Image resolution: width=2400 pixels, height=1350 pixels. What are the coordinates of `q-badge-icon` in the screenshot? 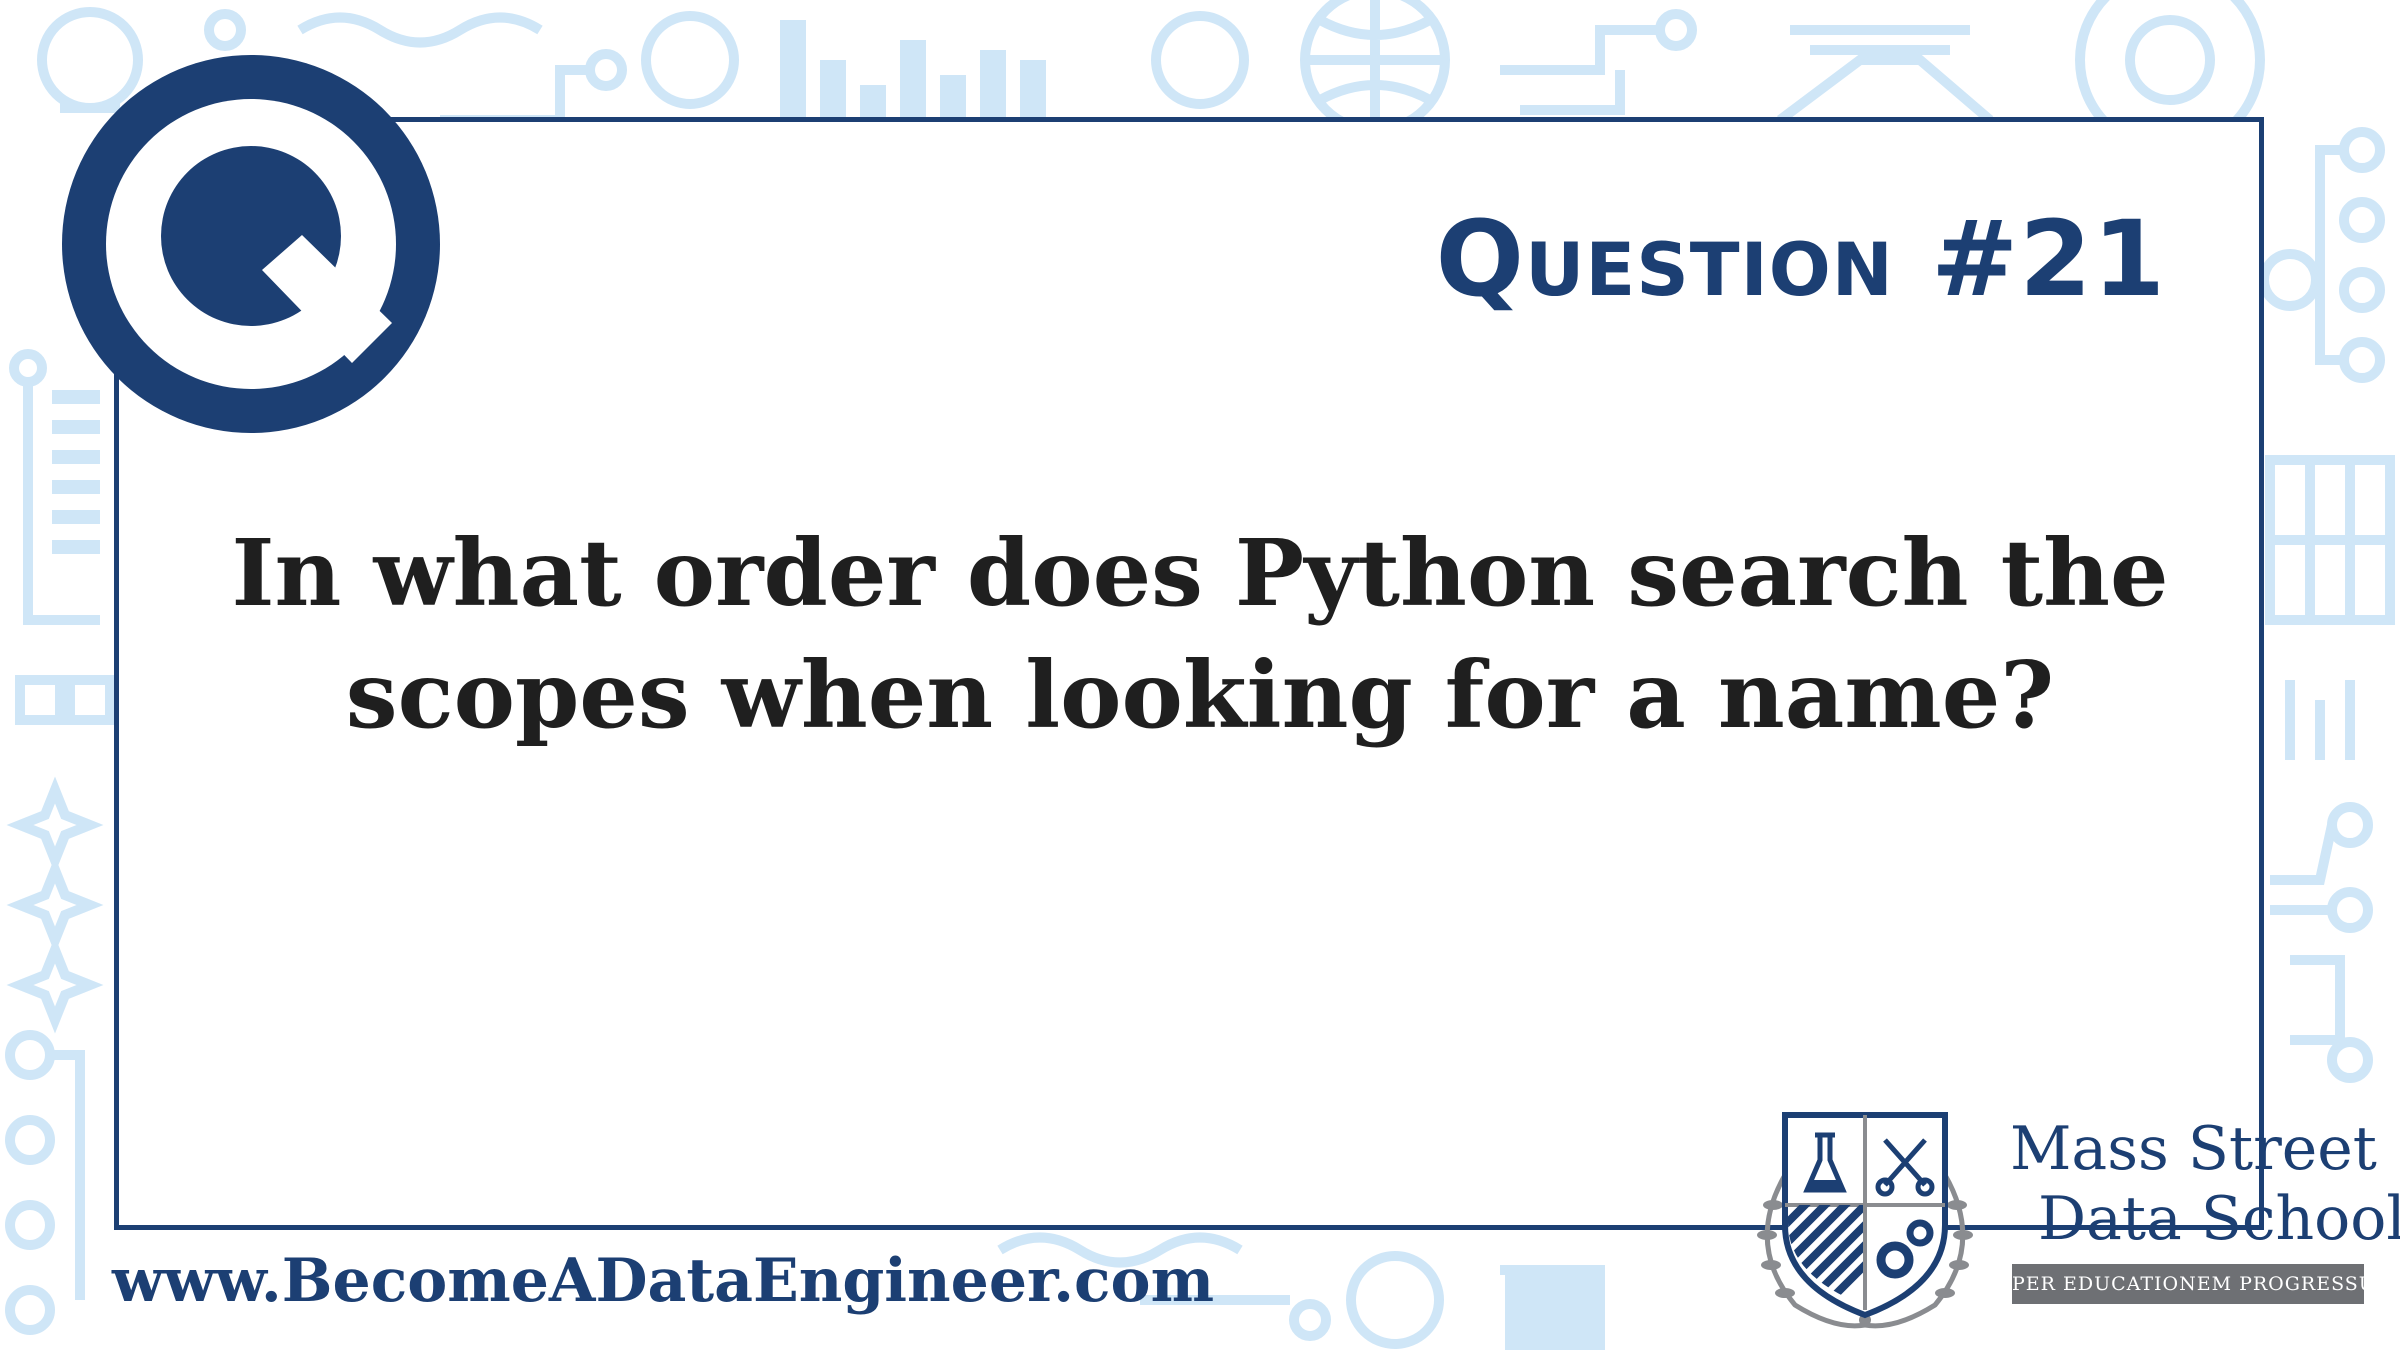 It's located at (251, 244).